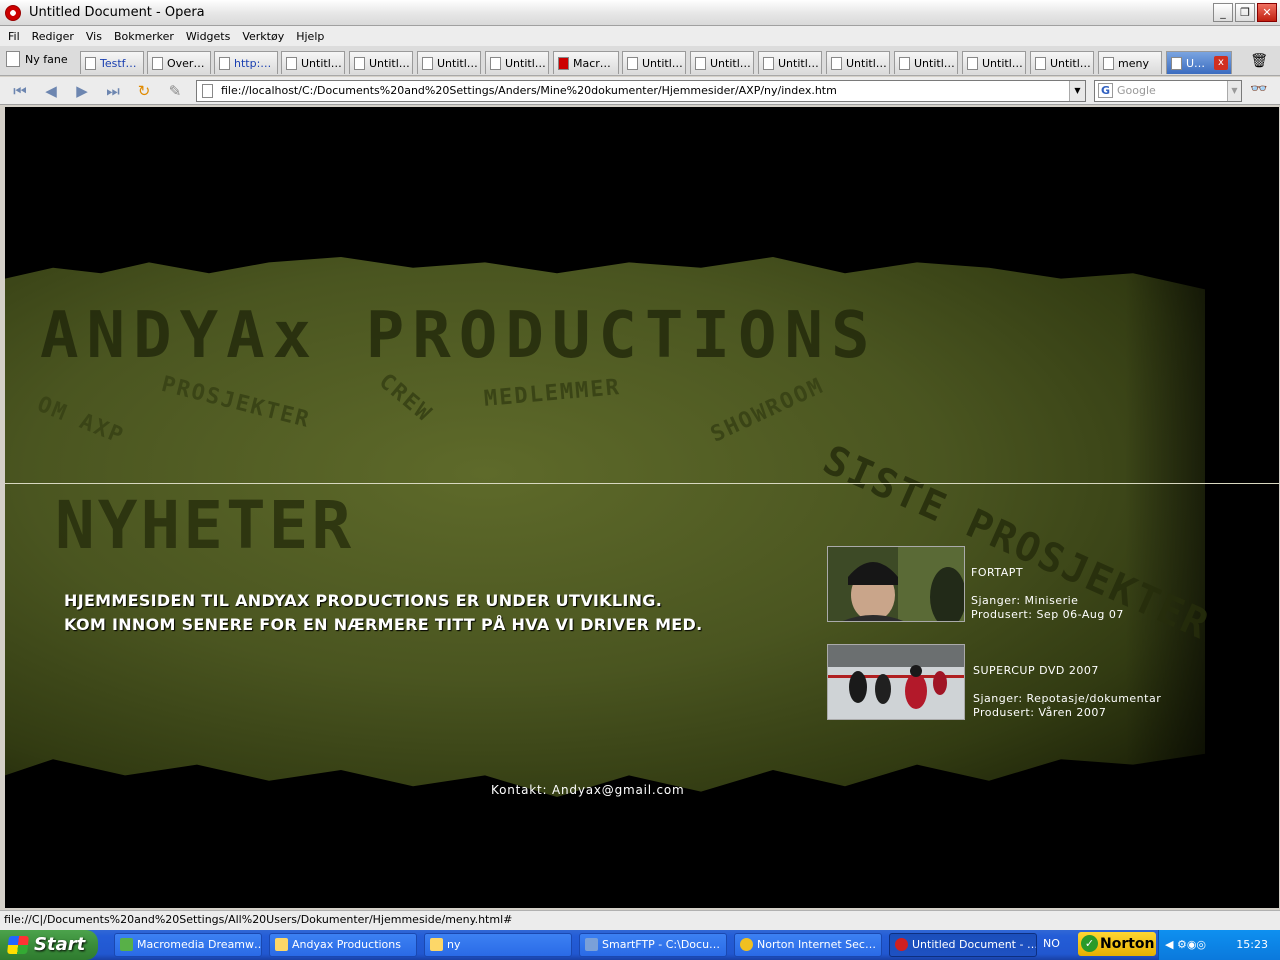 The image size is (1280, 960). Describe the element at coordinates (1234, 91) in the screenshot. I see `search-dropdown-icon: ▼` at that location.